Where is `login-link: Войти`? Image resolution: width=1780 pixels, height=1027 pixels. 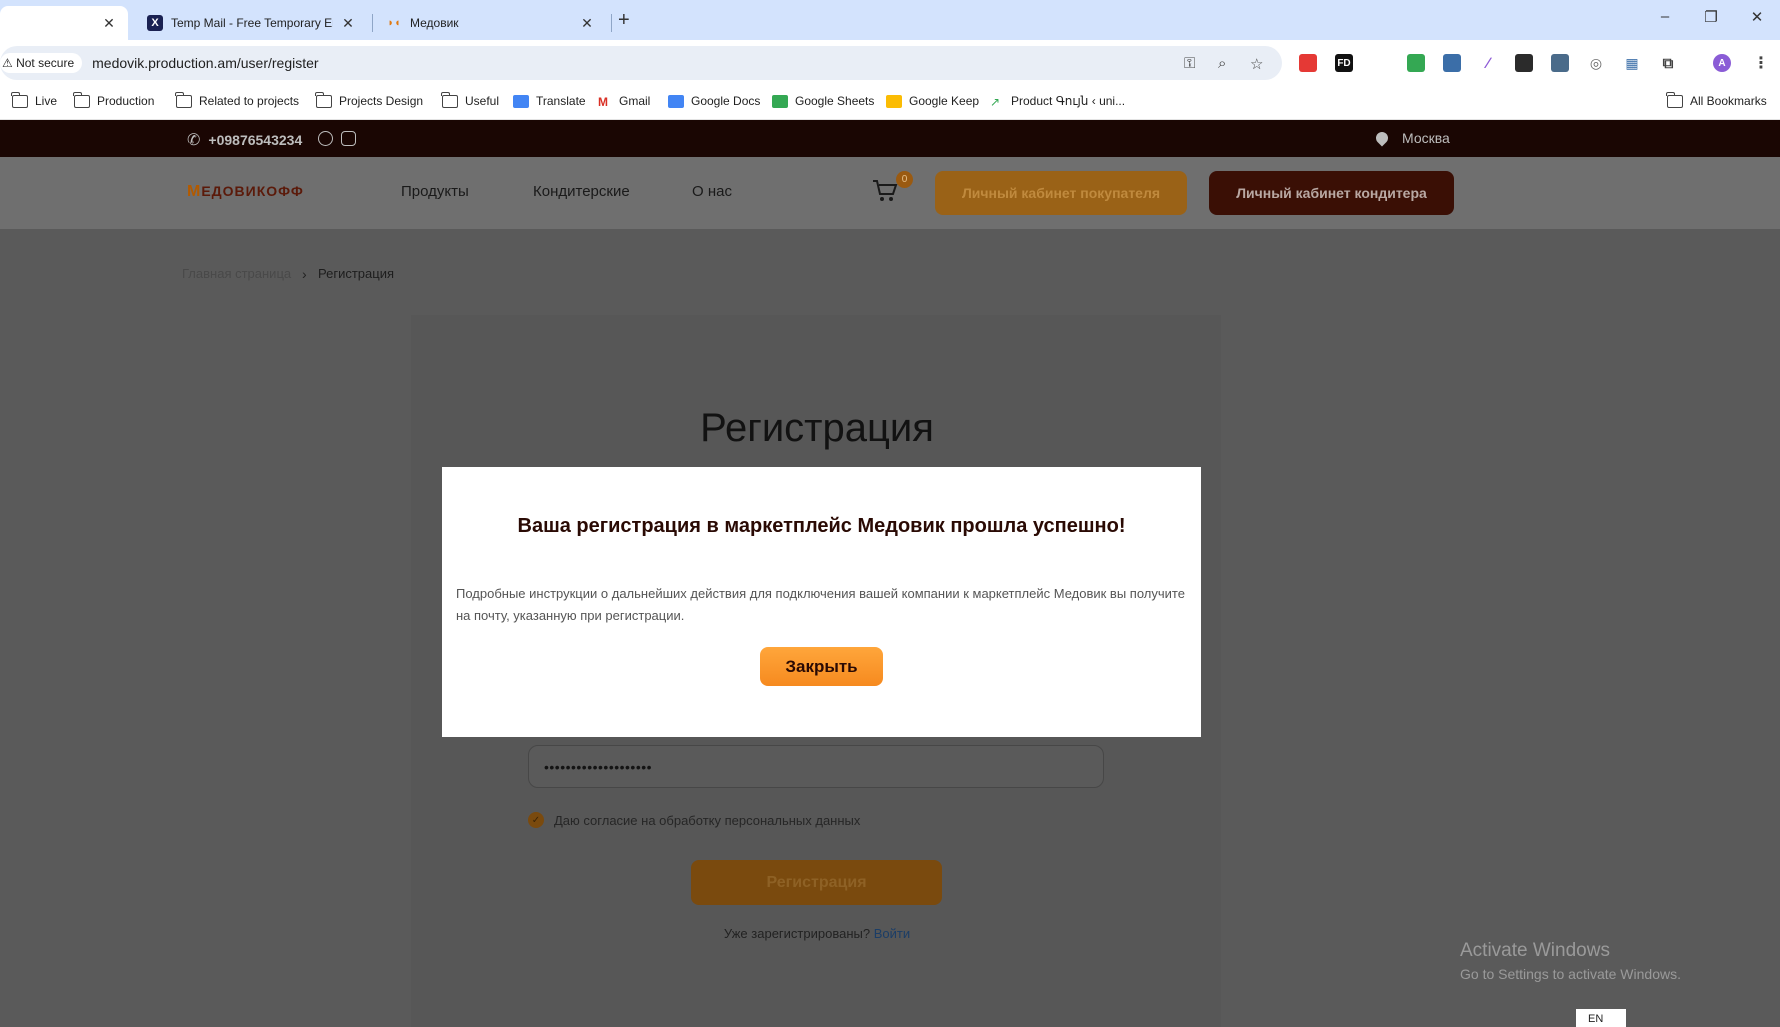
login-link: Войти is located at coordinates (892, 933).